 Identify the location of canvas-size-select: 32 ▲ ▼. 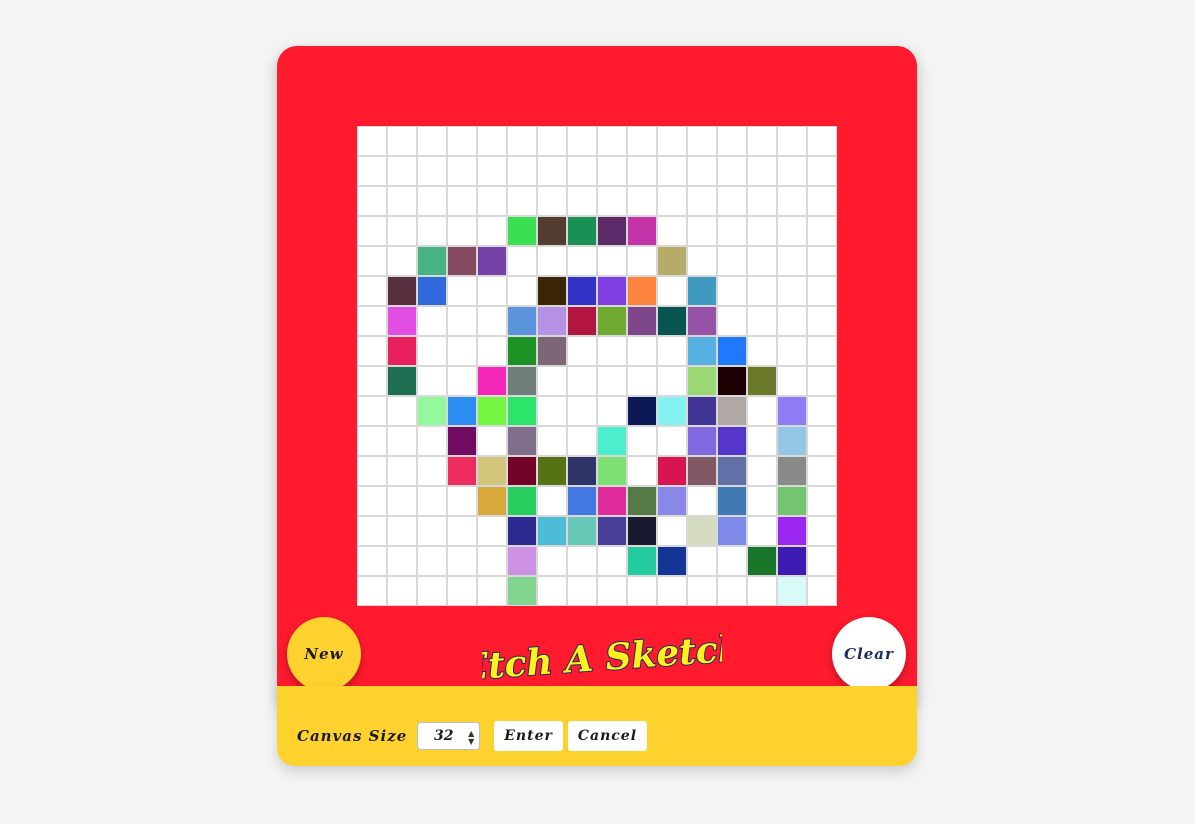
(449, 736).